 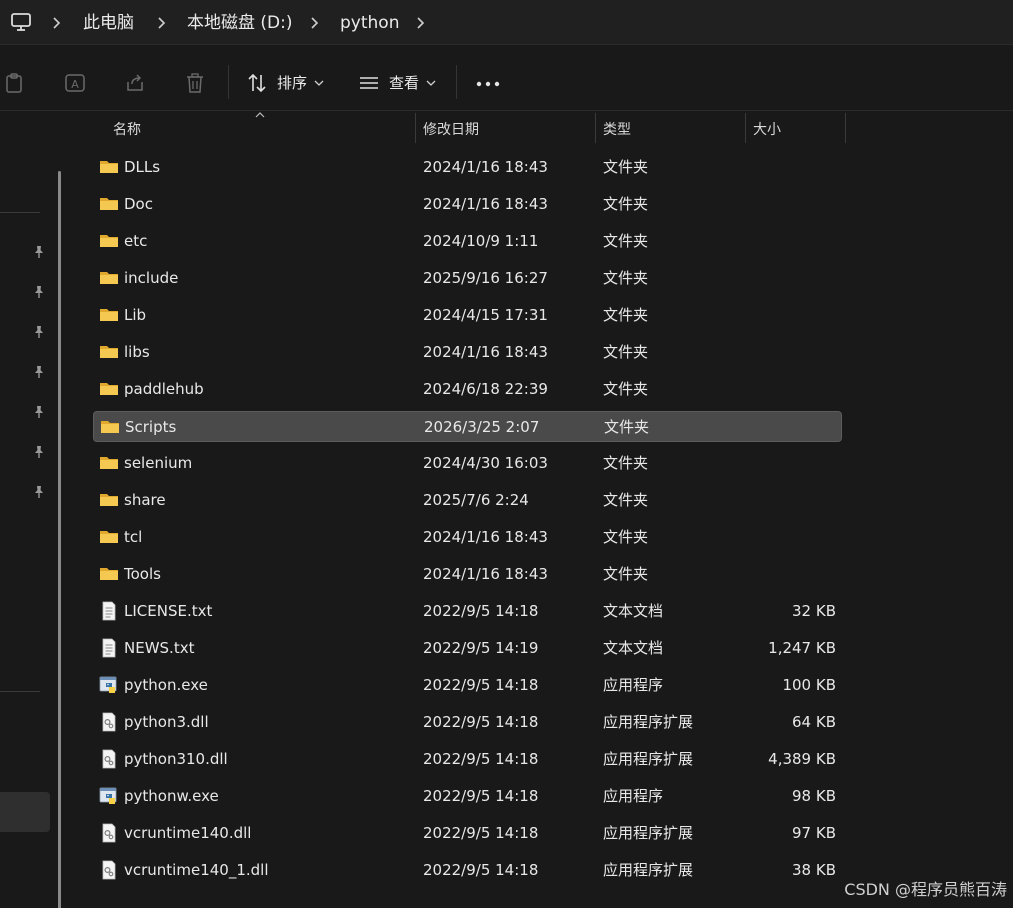 I want to click on file-row: LICENSE.txt 2022/9/5 14:18 文本文档 32 KB, so click(x=467, y=611).